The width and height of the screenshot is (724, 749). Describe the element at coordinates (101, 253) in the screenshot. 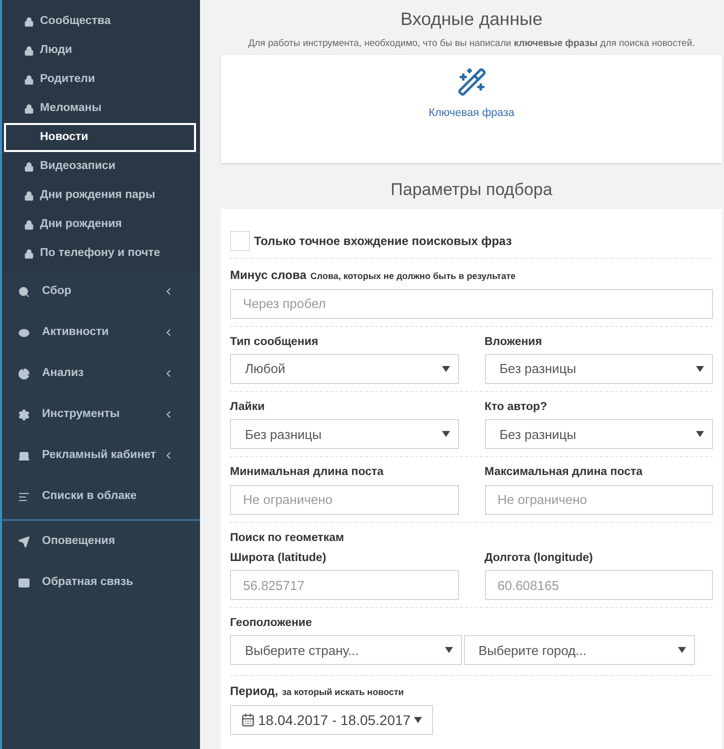

I see `submenu-item: По телефону и почте` at that location.